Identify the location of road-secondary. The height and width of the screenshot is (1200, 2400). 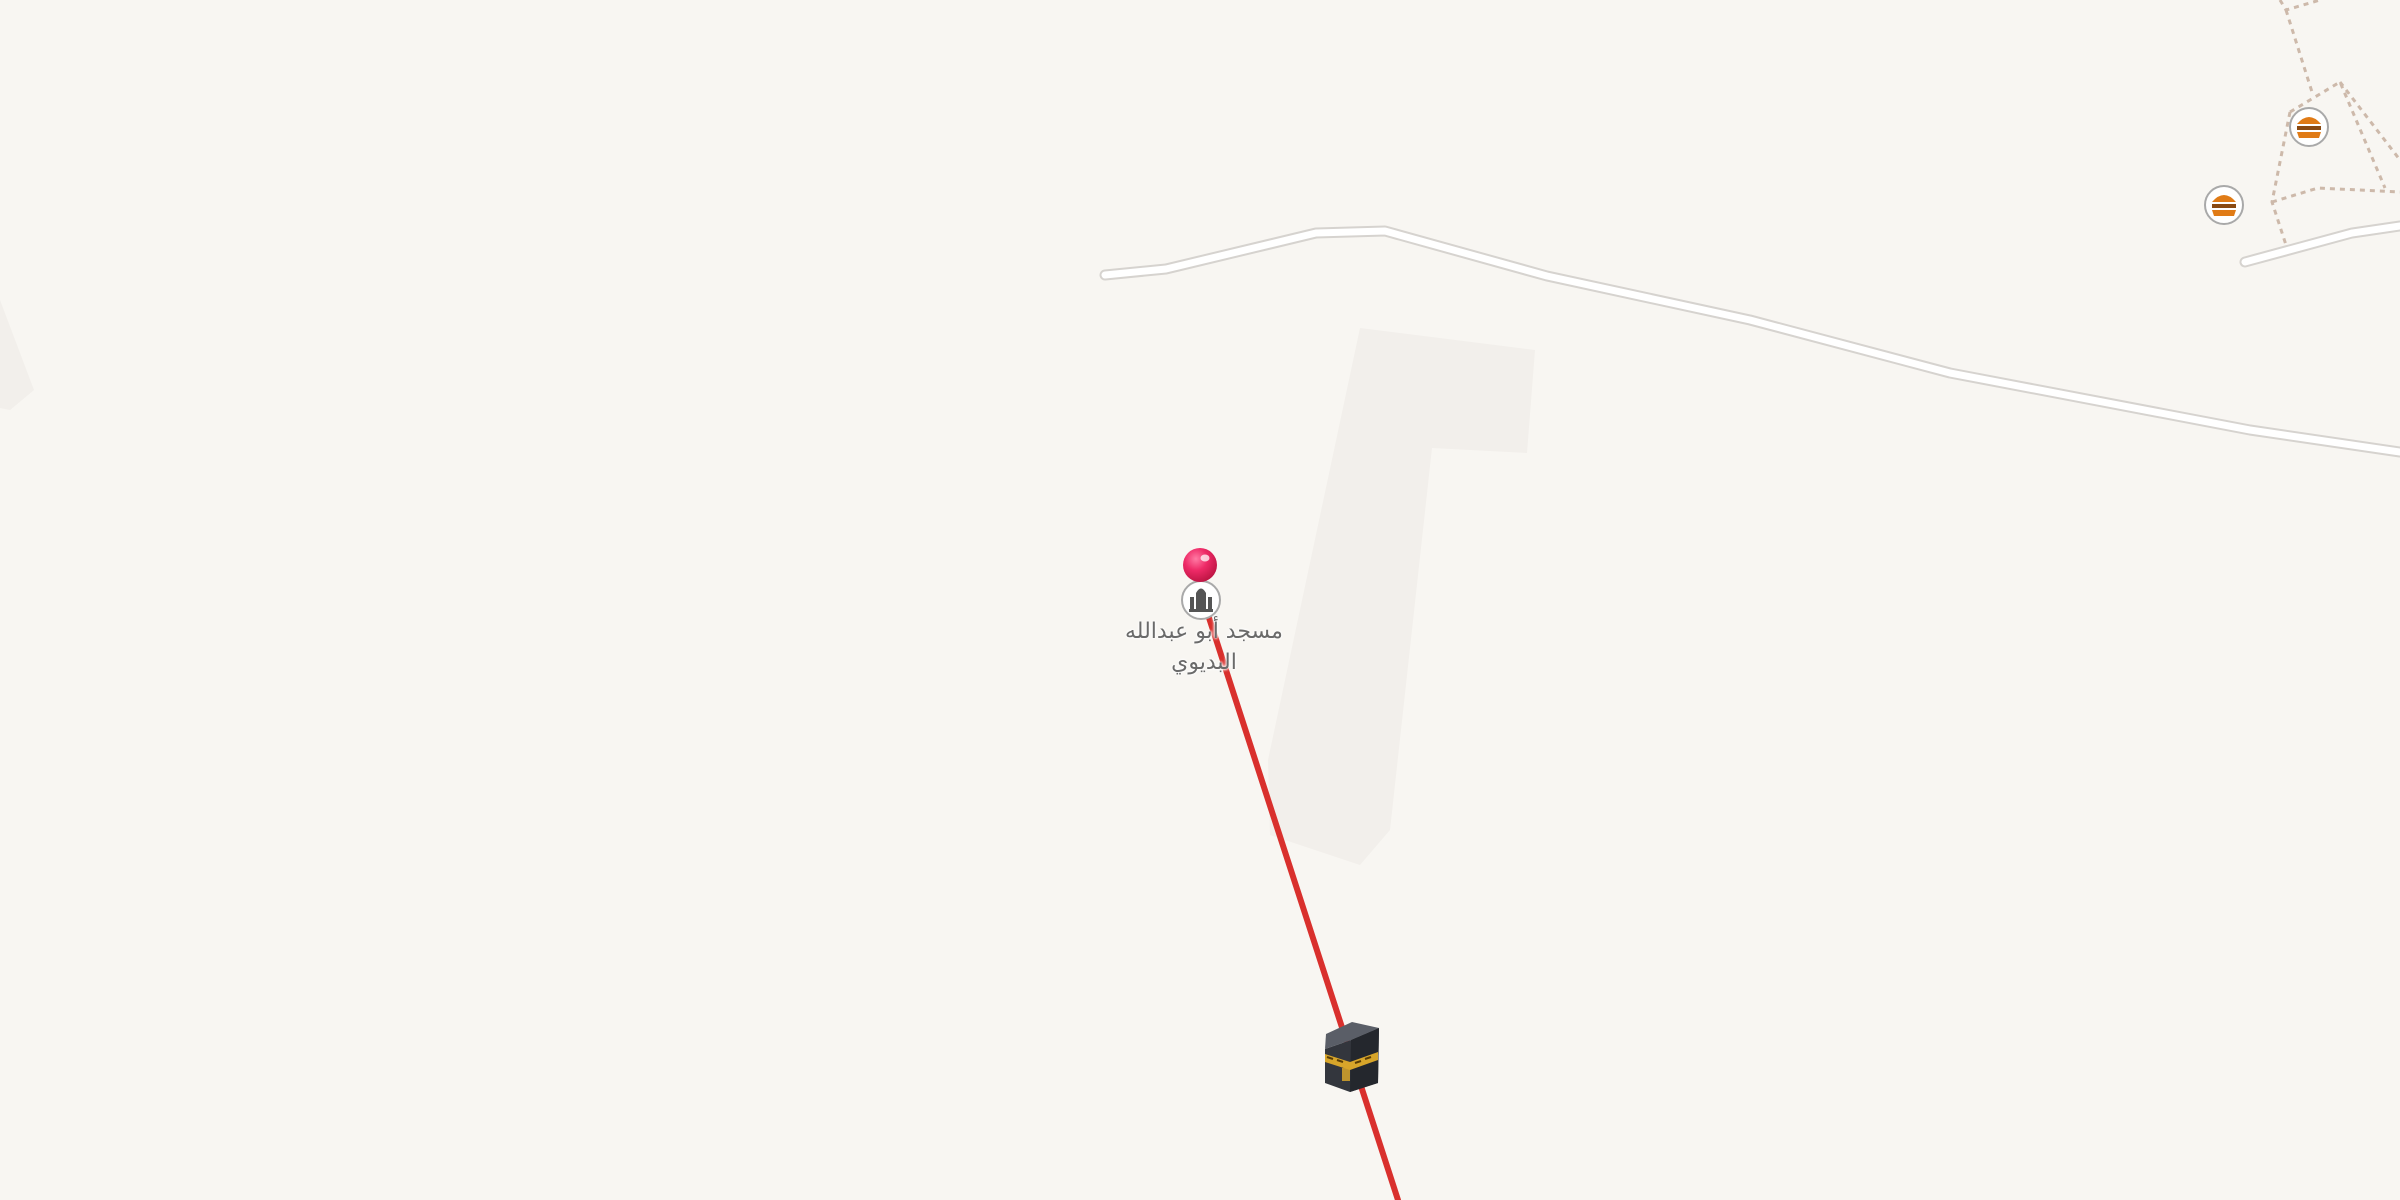
(2319, 244).